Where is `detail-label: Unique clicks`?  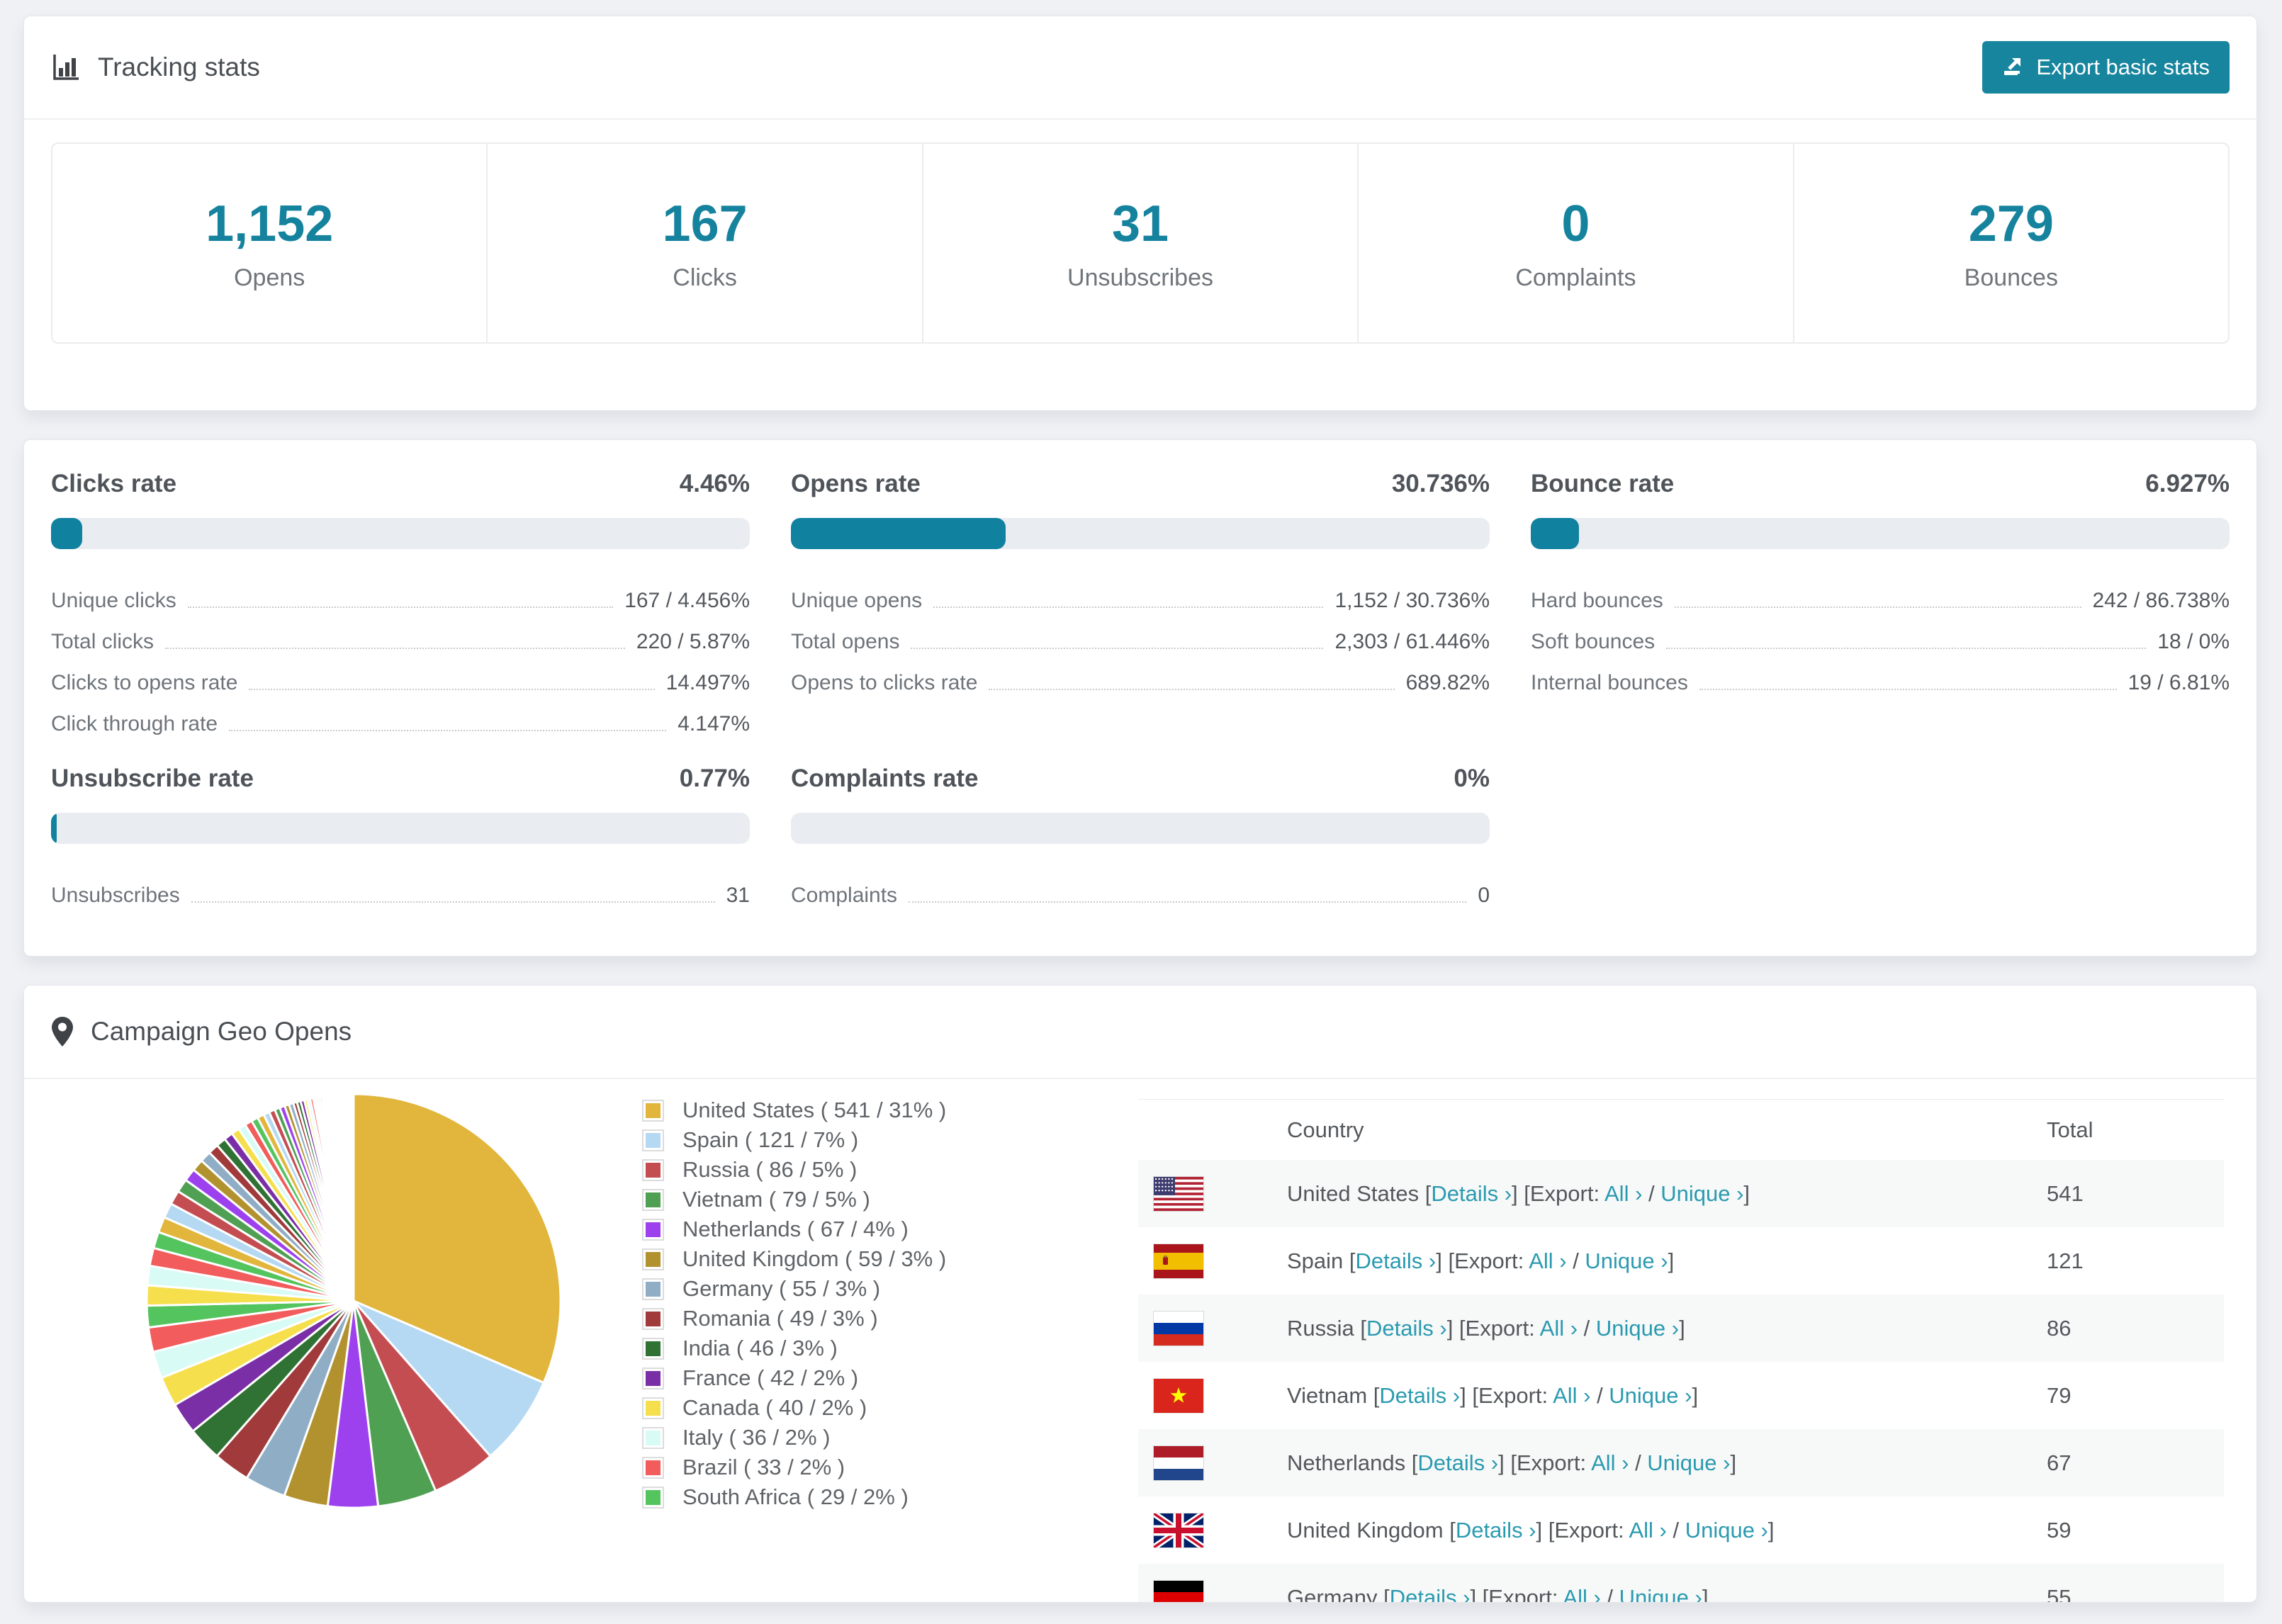 detail-label: Unique clicks is located at coordinates (113, 600).